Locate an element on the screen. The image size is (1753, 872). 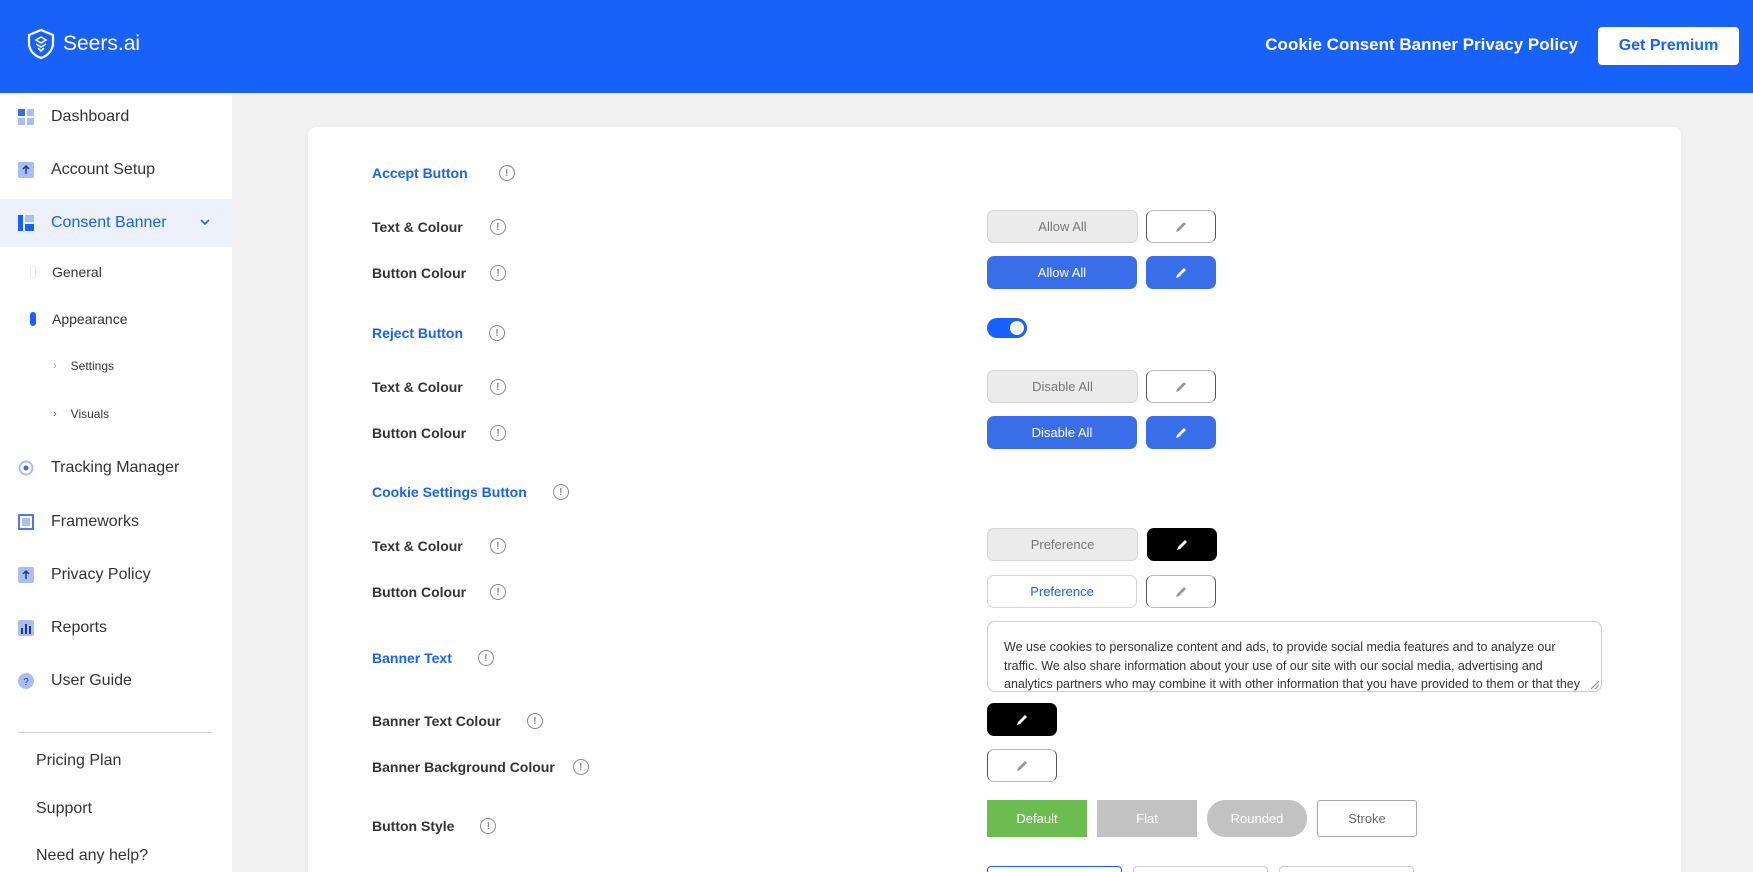
reject-button-colour-picker is located at coordinates (1181, 432).